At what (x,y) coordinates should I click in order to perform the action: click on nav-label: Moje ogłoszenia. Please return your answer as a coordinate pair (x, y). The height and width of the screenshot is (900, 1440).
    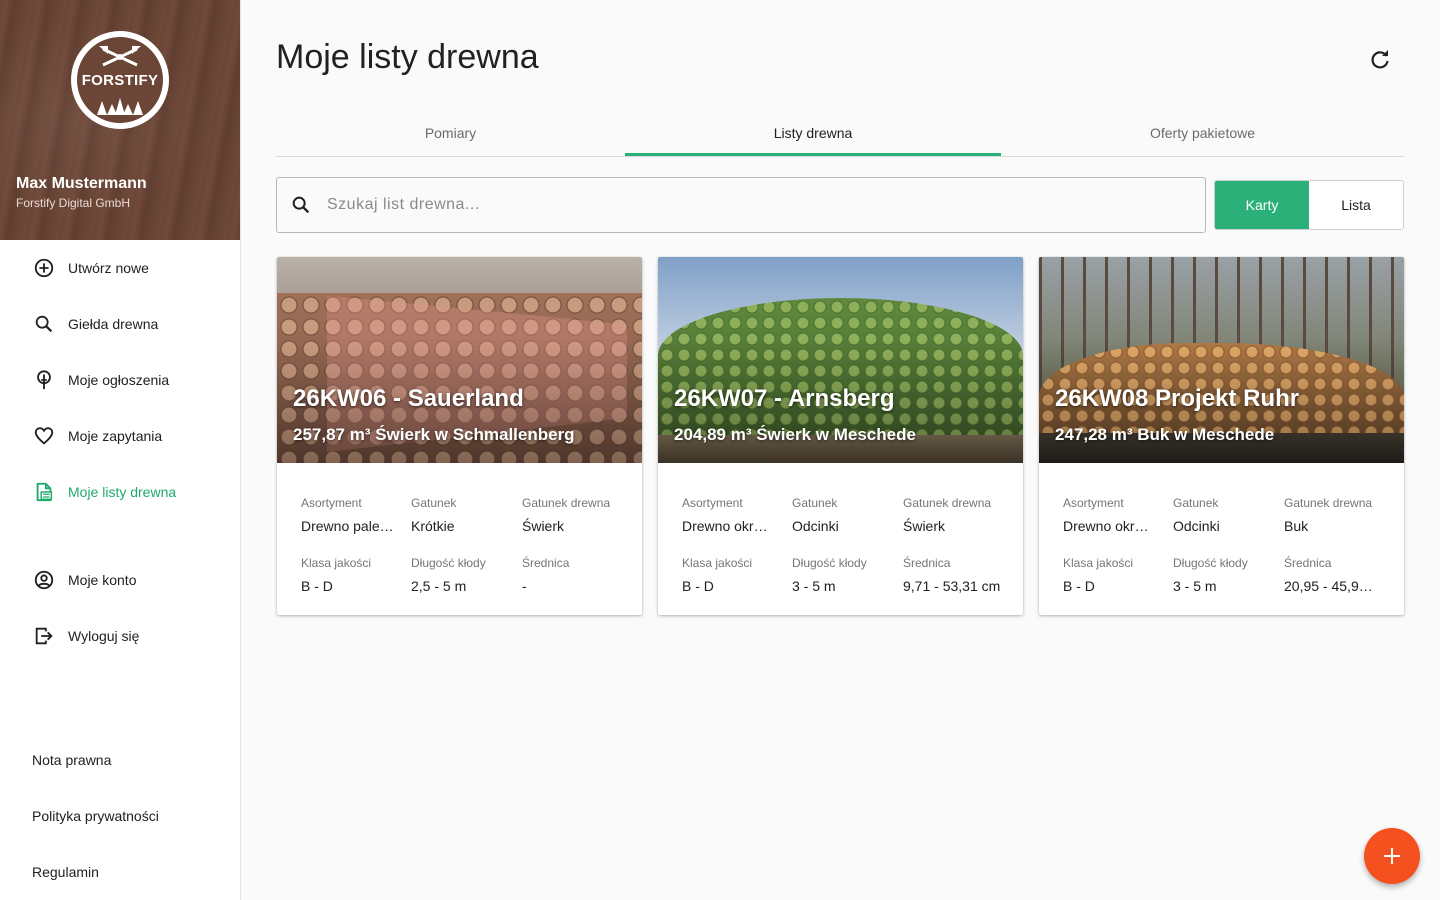
    Looking at the image, I should click on (119, 380).